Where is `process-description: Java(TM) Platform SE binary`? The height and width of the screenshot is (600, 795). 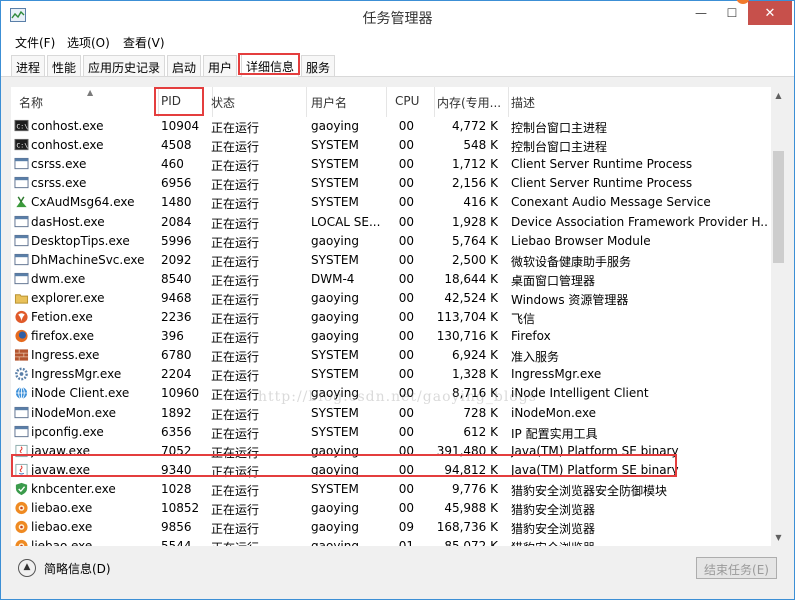 process-description: Java(TM) Platform SE binary is located at coordinates (595, 469).